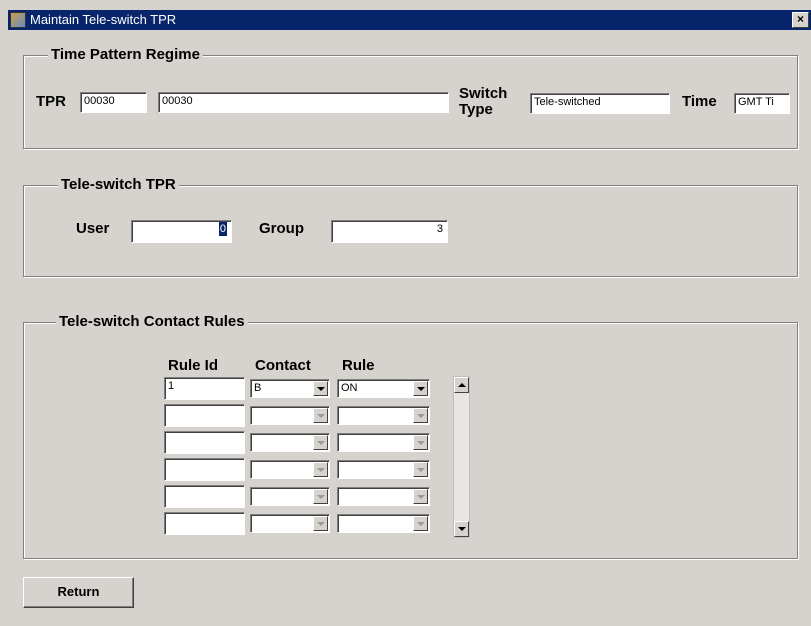  I want to click on switch-type-label-line2: Type, so click(476, 109).